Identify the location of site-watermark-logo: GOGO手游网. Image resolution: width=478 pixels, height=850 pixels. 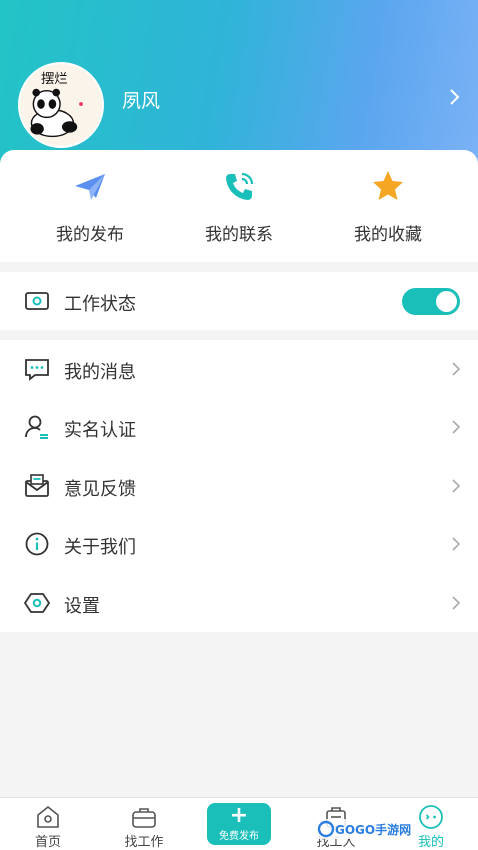
(365, 829).